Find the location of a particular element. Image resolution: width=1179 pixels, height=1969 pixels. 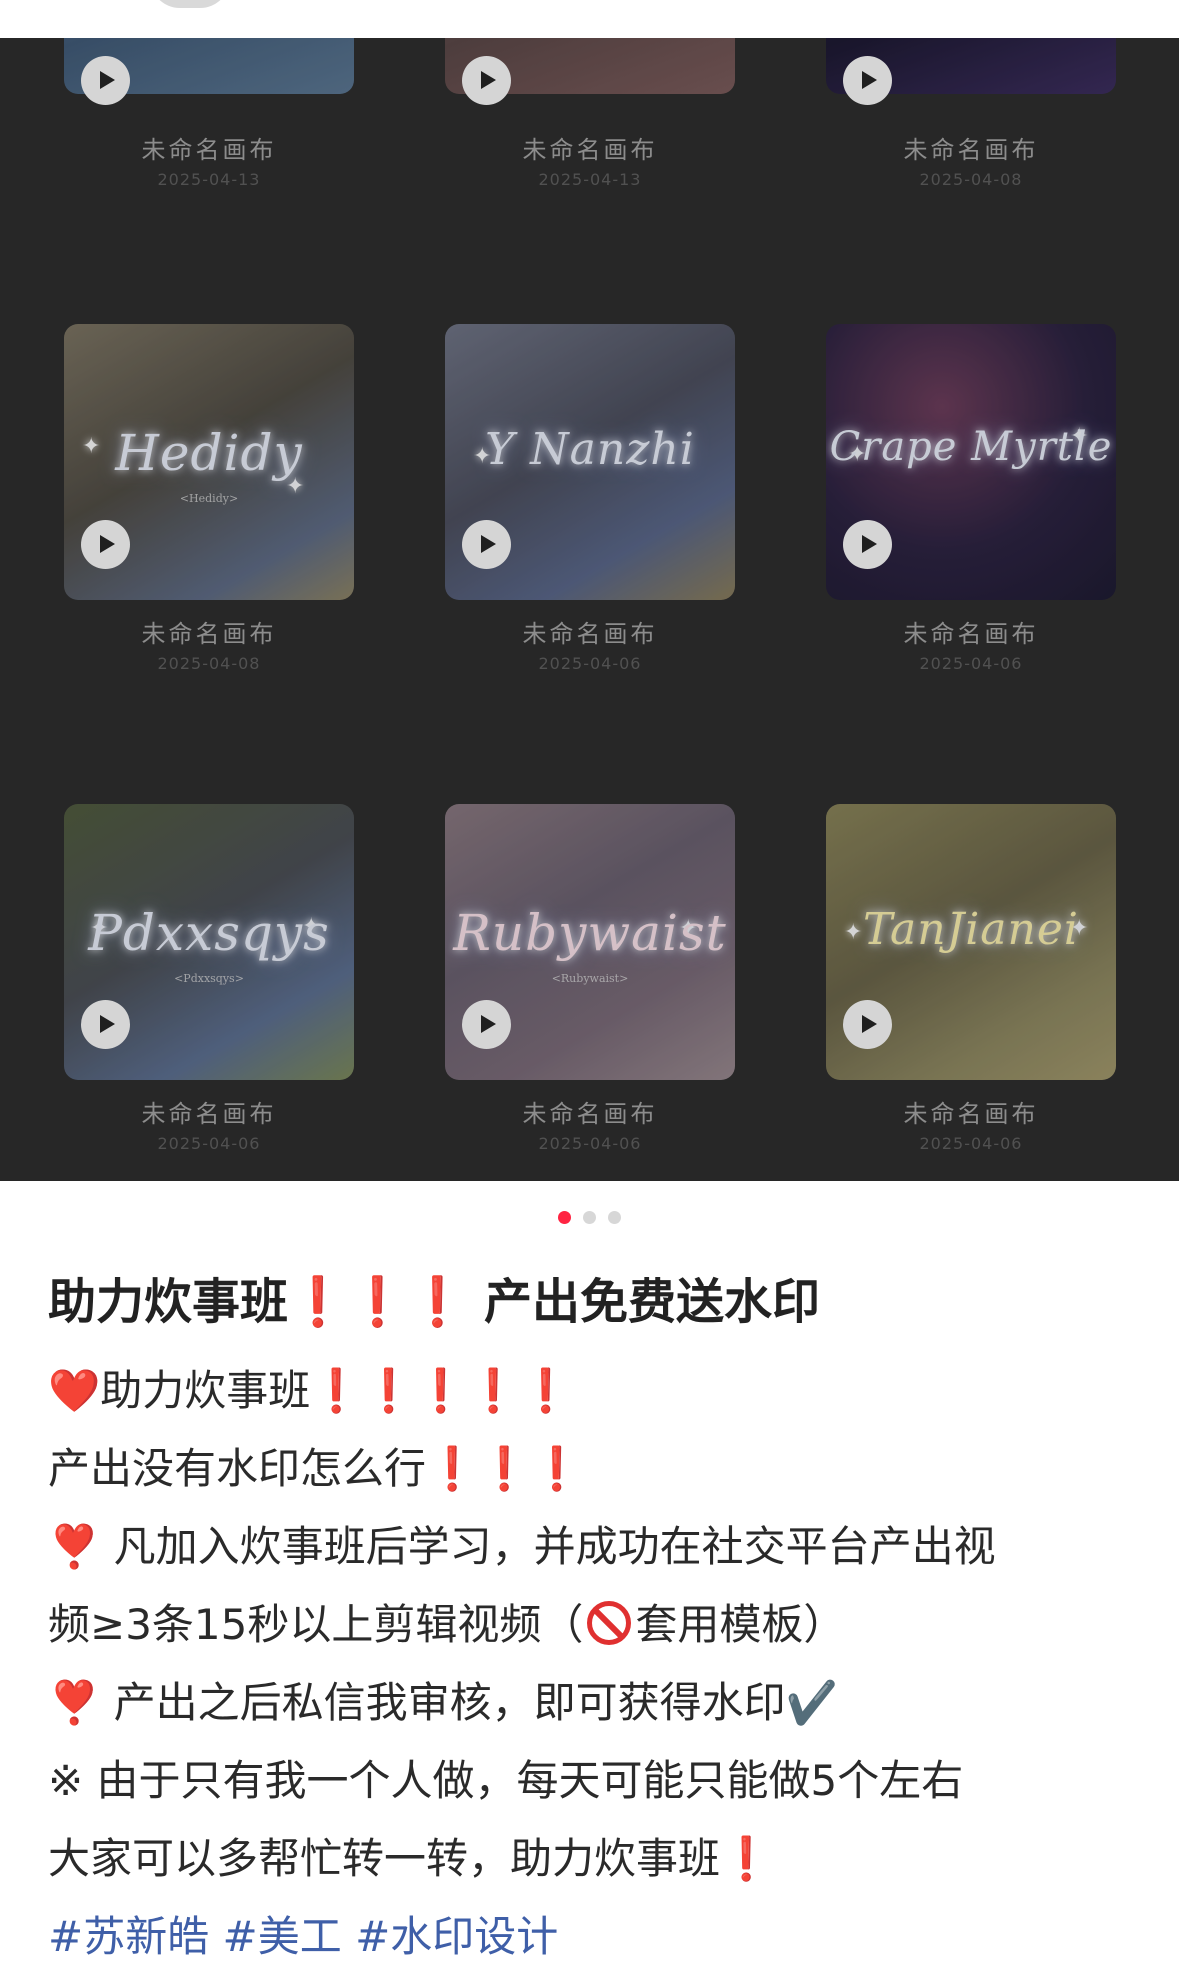

script-signature: Hedidy is located at coordinates (209, 453).